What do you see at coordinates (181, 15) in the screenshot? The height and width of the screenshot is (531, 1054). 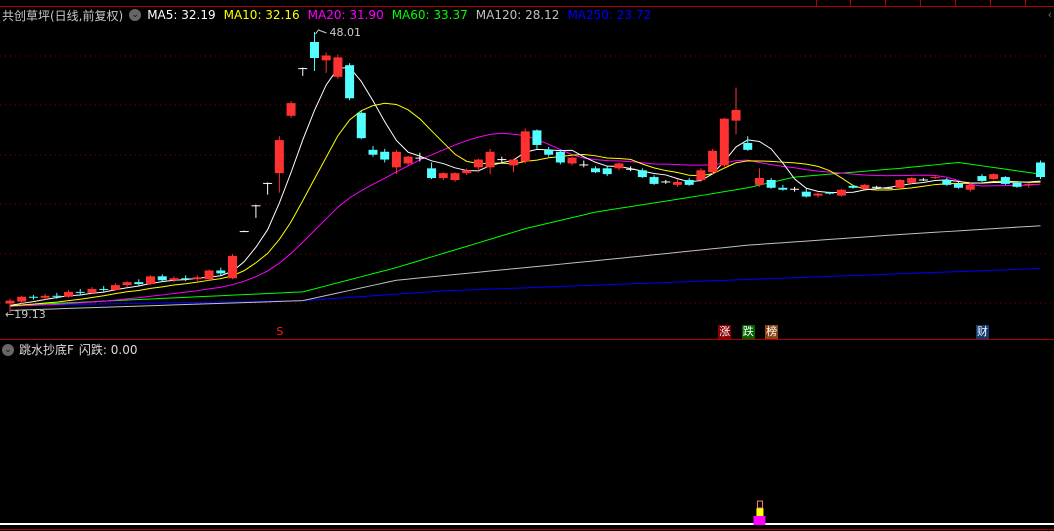 I see `ma-legend-item: MA5: 32.19` at bounding box center [181, 15].